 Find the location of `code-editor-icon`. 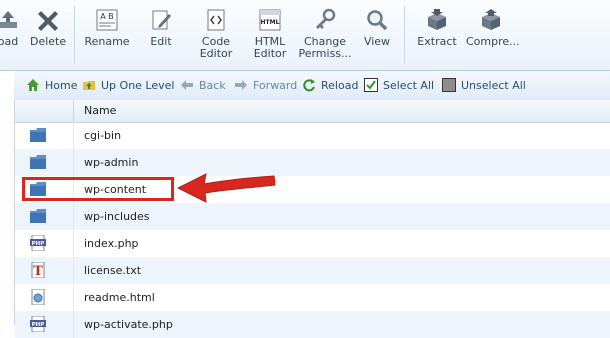

code-editor-icon is located at coordinates (216, 20).